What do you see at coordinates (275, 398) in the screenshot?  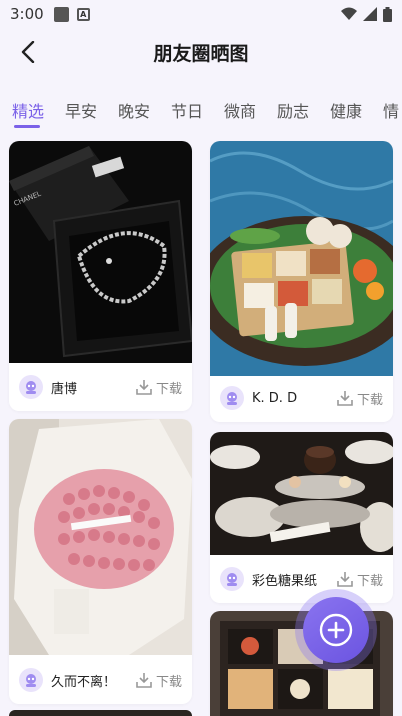 I see `card-username: K. D. D` at bounding box center [275, 398].